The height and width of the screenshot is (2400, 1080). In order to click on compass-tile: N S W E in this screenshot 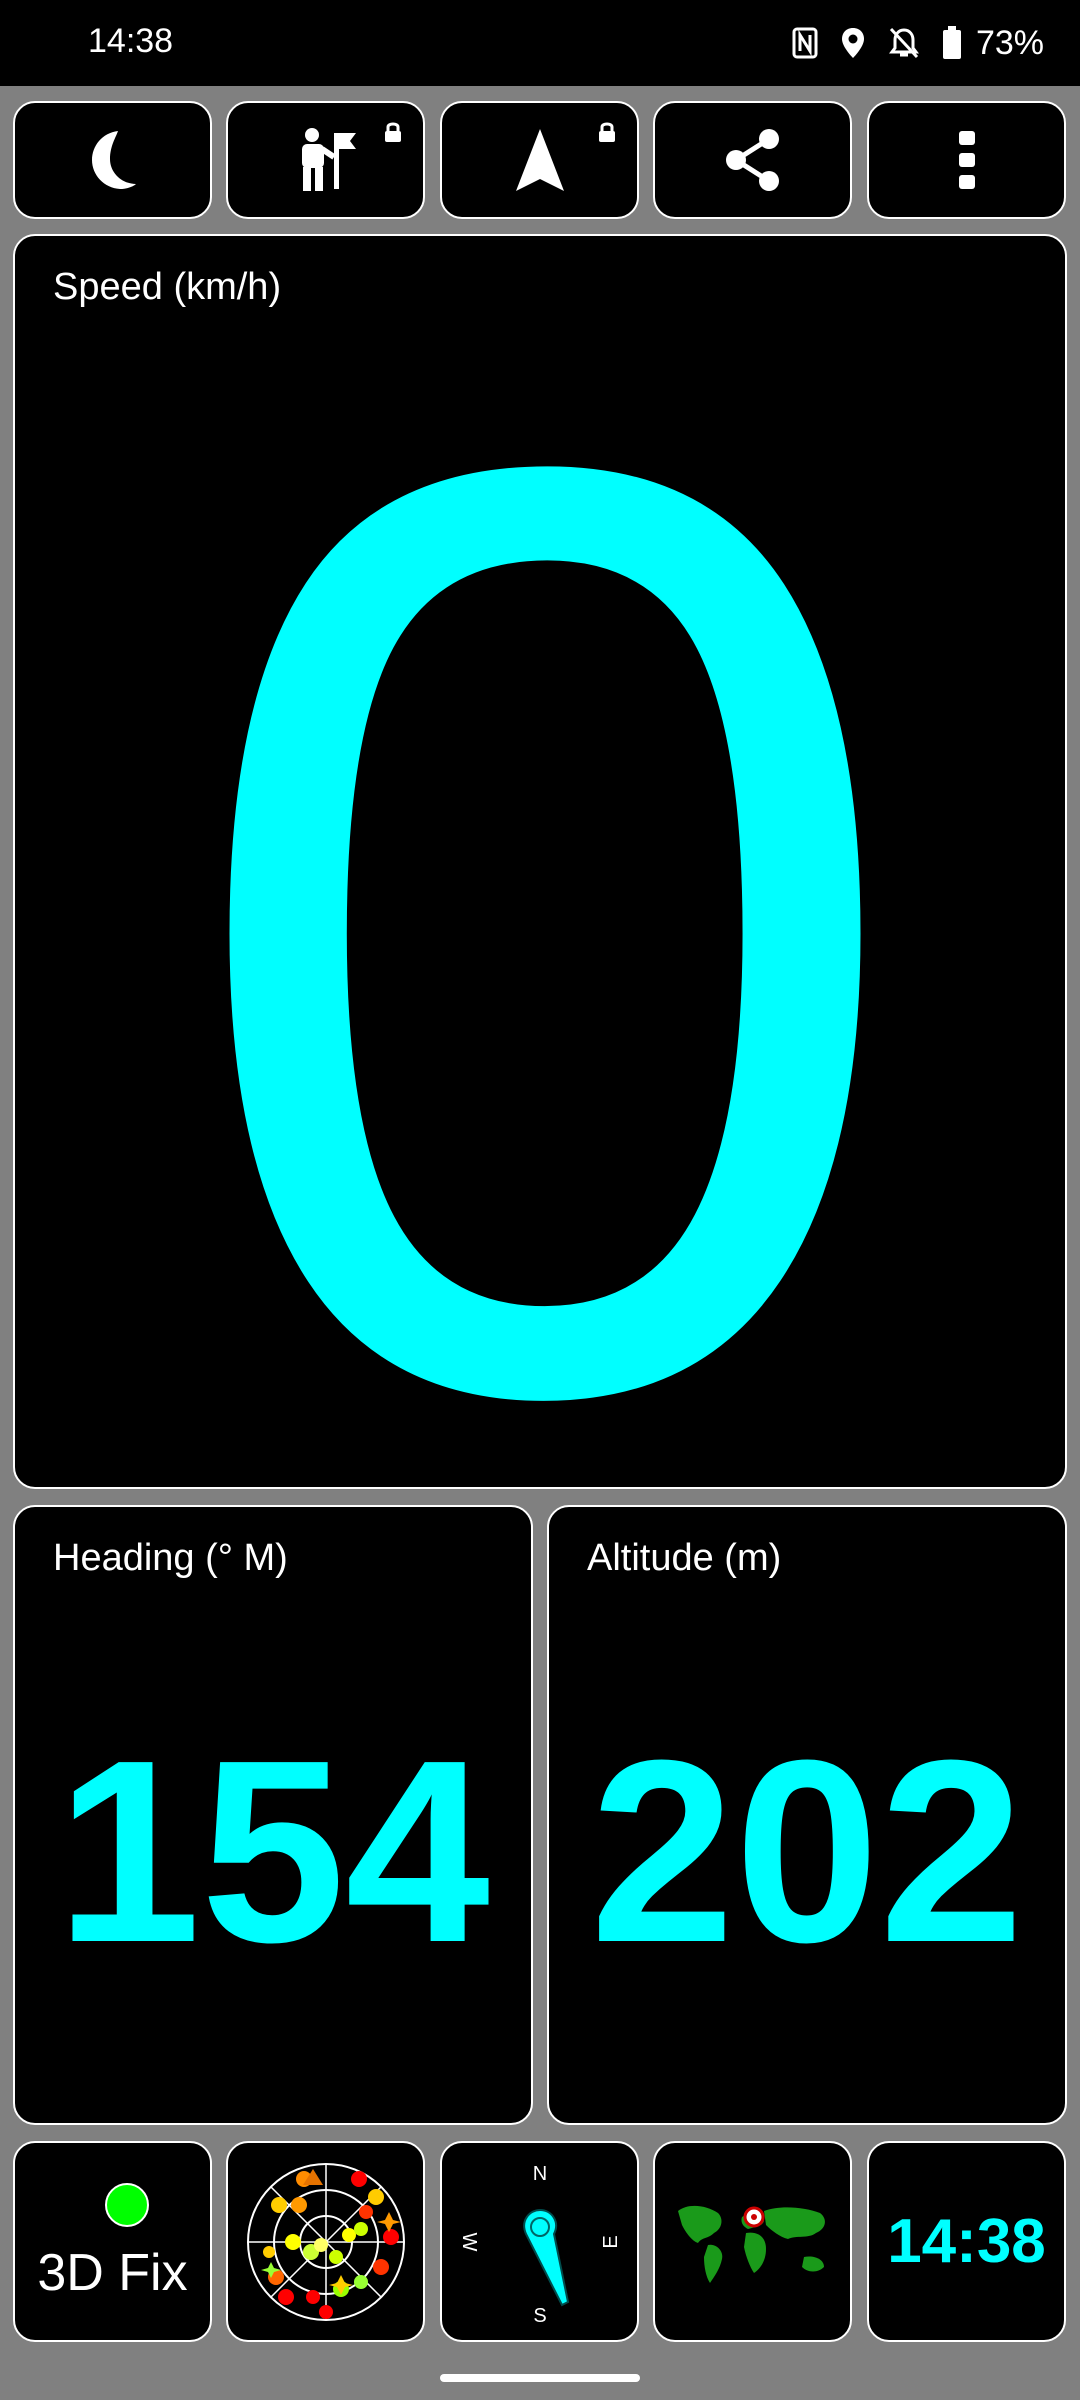, I will do `click(539, 2241)`.